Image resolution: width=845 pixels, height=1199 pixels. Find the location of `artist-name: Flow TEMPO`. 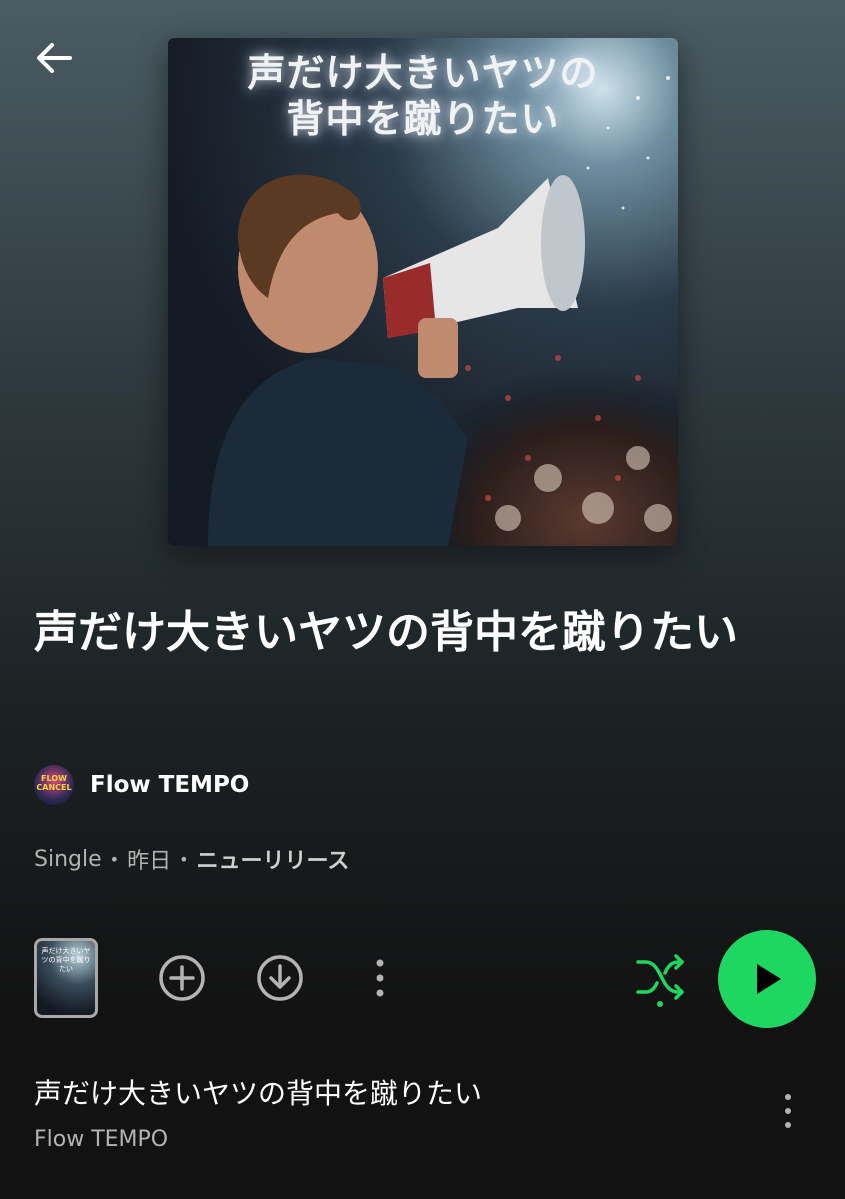

artist-name: Flow TEMPO is located at coordinates (170, 785).